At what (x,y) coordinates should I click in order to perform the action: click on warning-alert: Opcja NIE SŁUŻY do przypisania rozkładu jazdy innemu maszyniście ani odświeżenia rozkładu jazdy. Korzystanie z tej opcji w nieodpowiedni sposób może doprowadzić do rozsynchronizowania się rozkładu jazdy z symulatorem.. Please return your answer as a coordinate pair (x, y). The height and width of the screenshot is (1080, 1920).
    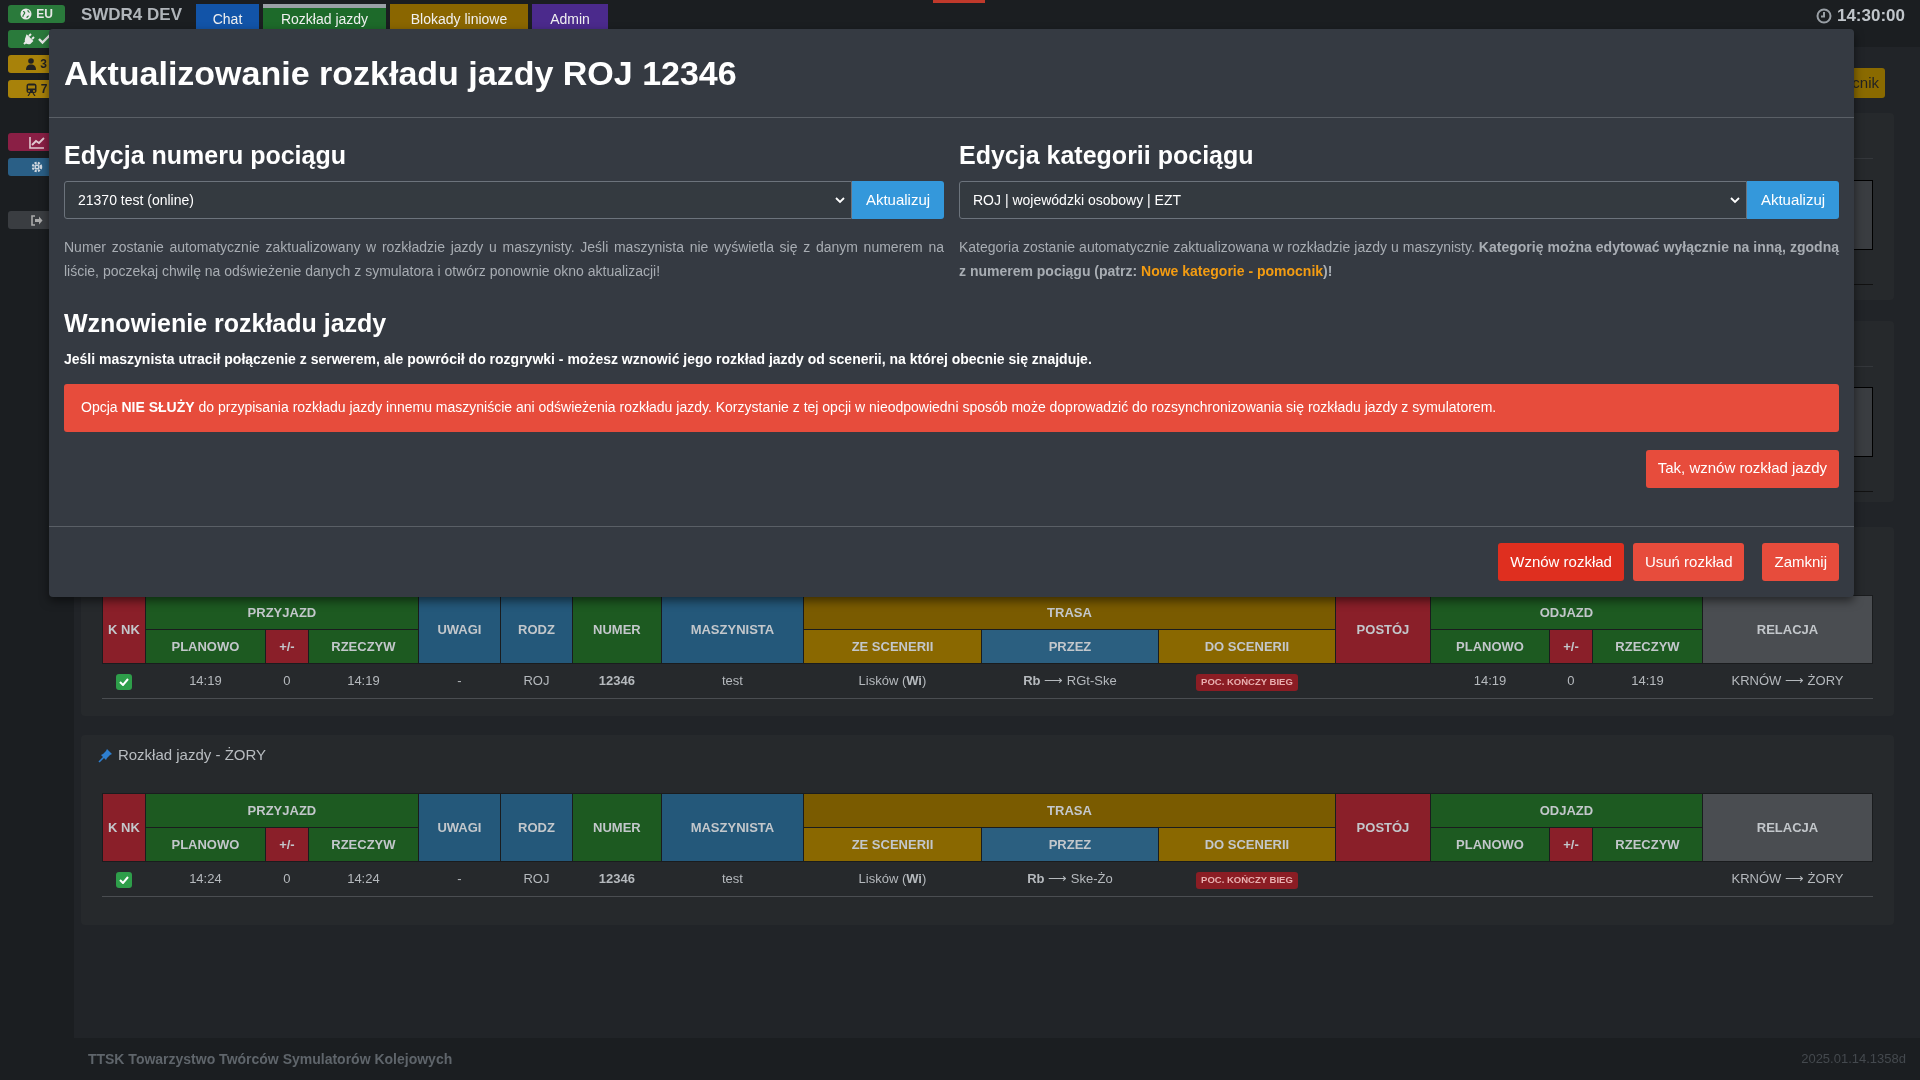
    Looking at the image, I should click on (951, 407).